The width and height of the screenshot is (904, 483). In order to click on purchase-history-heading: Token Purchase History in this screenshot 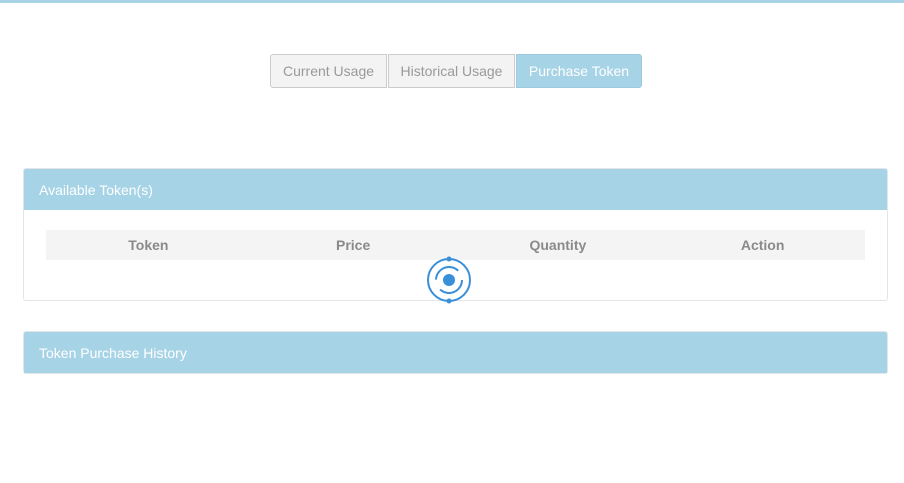, I will do `click(455, 352)`.